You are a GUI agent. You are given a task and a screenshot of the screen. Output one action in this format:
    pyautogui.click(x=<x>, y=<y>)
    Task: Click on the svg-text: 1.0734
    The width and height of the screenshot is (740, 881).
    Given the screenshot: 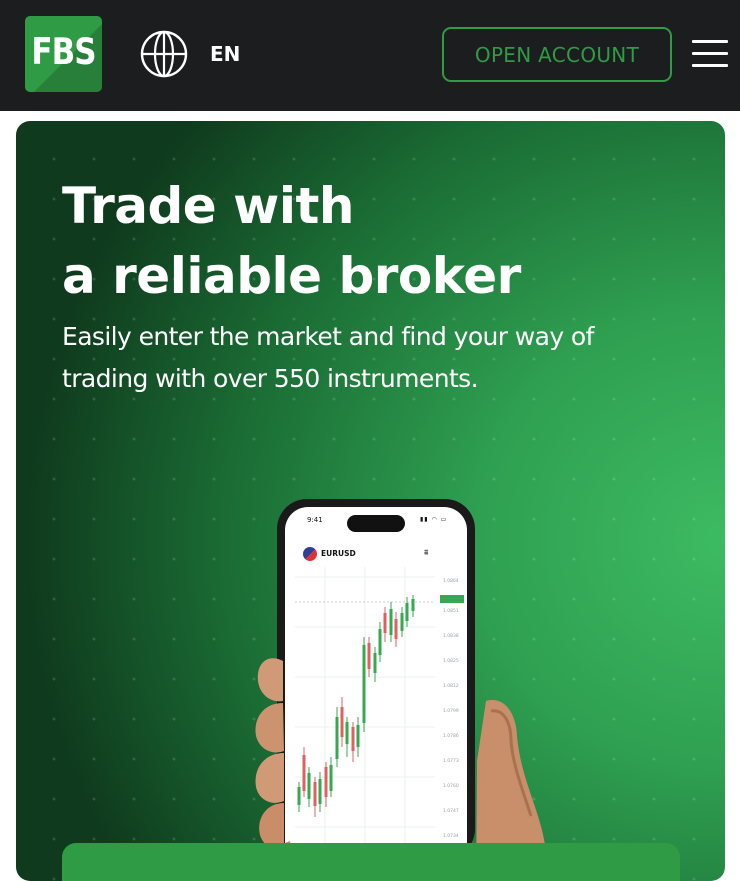 What is the action you would take?
    pyautogui.click(x=451, y=836)
    